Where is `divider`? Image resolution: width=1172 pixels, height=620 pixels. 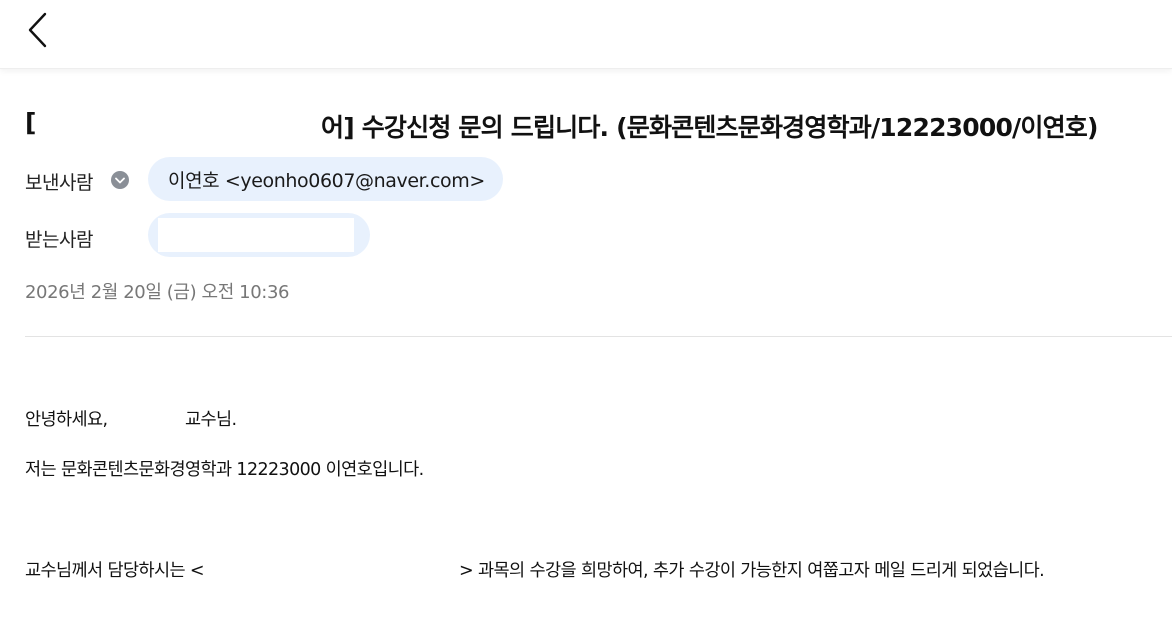
divider is located at coordinates (598, 336).